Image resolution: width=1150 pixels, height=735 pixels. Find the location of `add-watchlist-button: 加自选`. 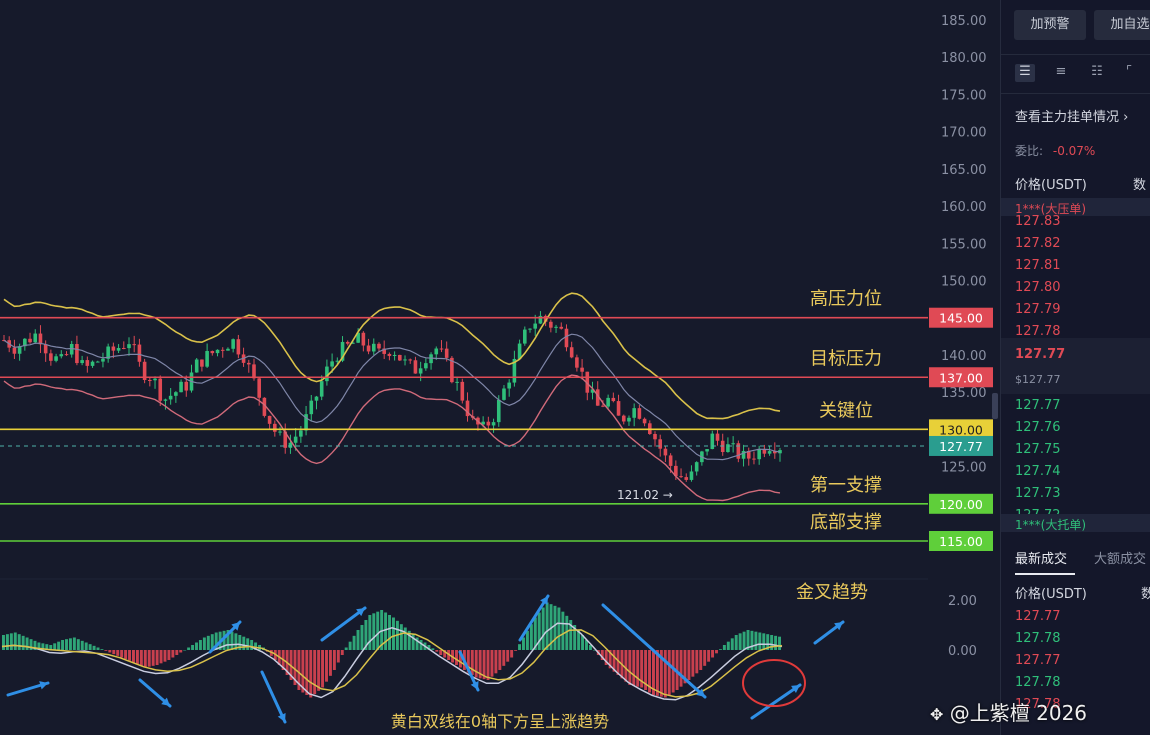

add-watchlist-button: 加自选 is located at coordinates (1122, 25).